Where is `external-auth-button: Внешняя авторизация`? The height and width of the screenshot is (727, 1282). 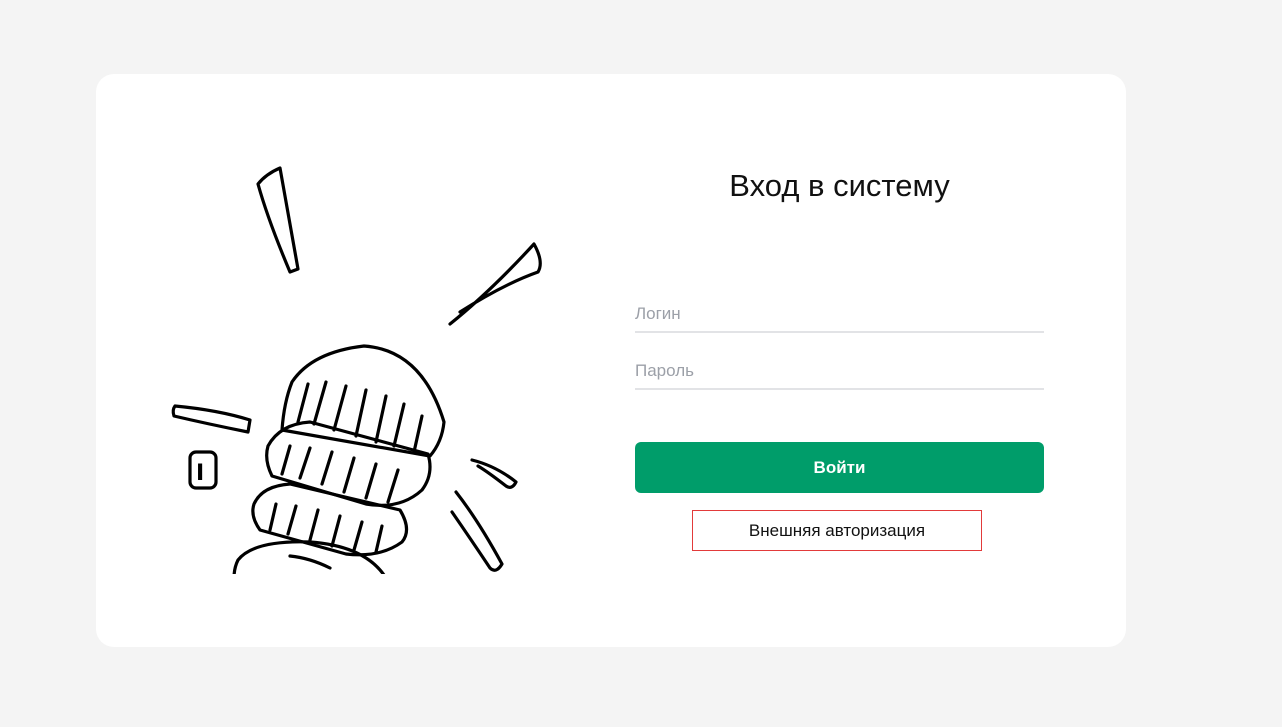 external-auth-button: Внешняя авторизация is located at coordinates (837, 530).